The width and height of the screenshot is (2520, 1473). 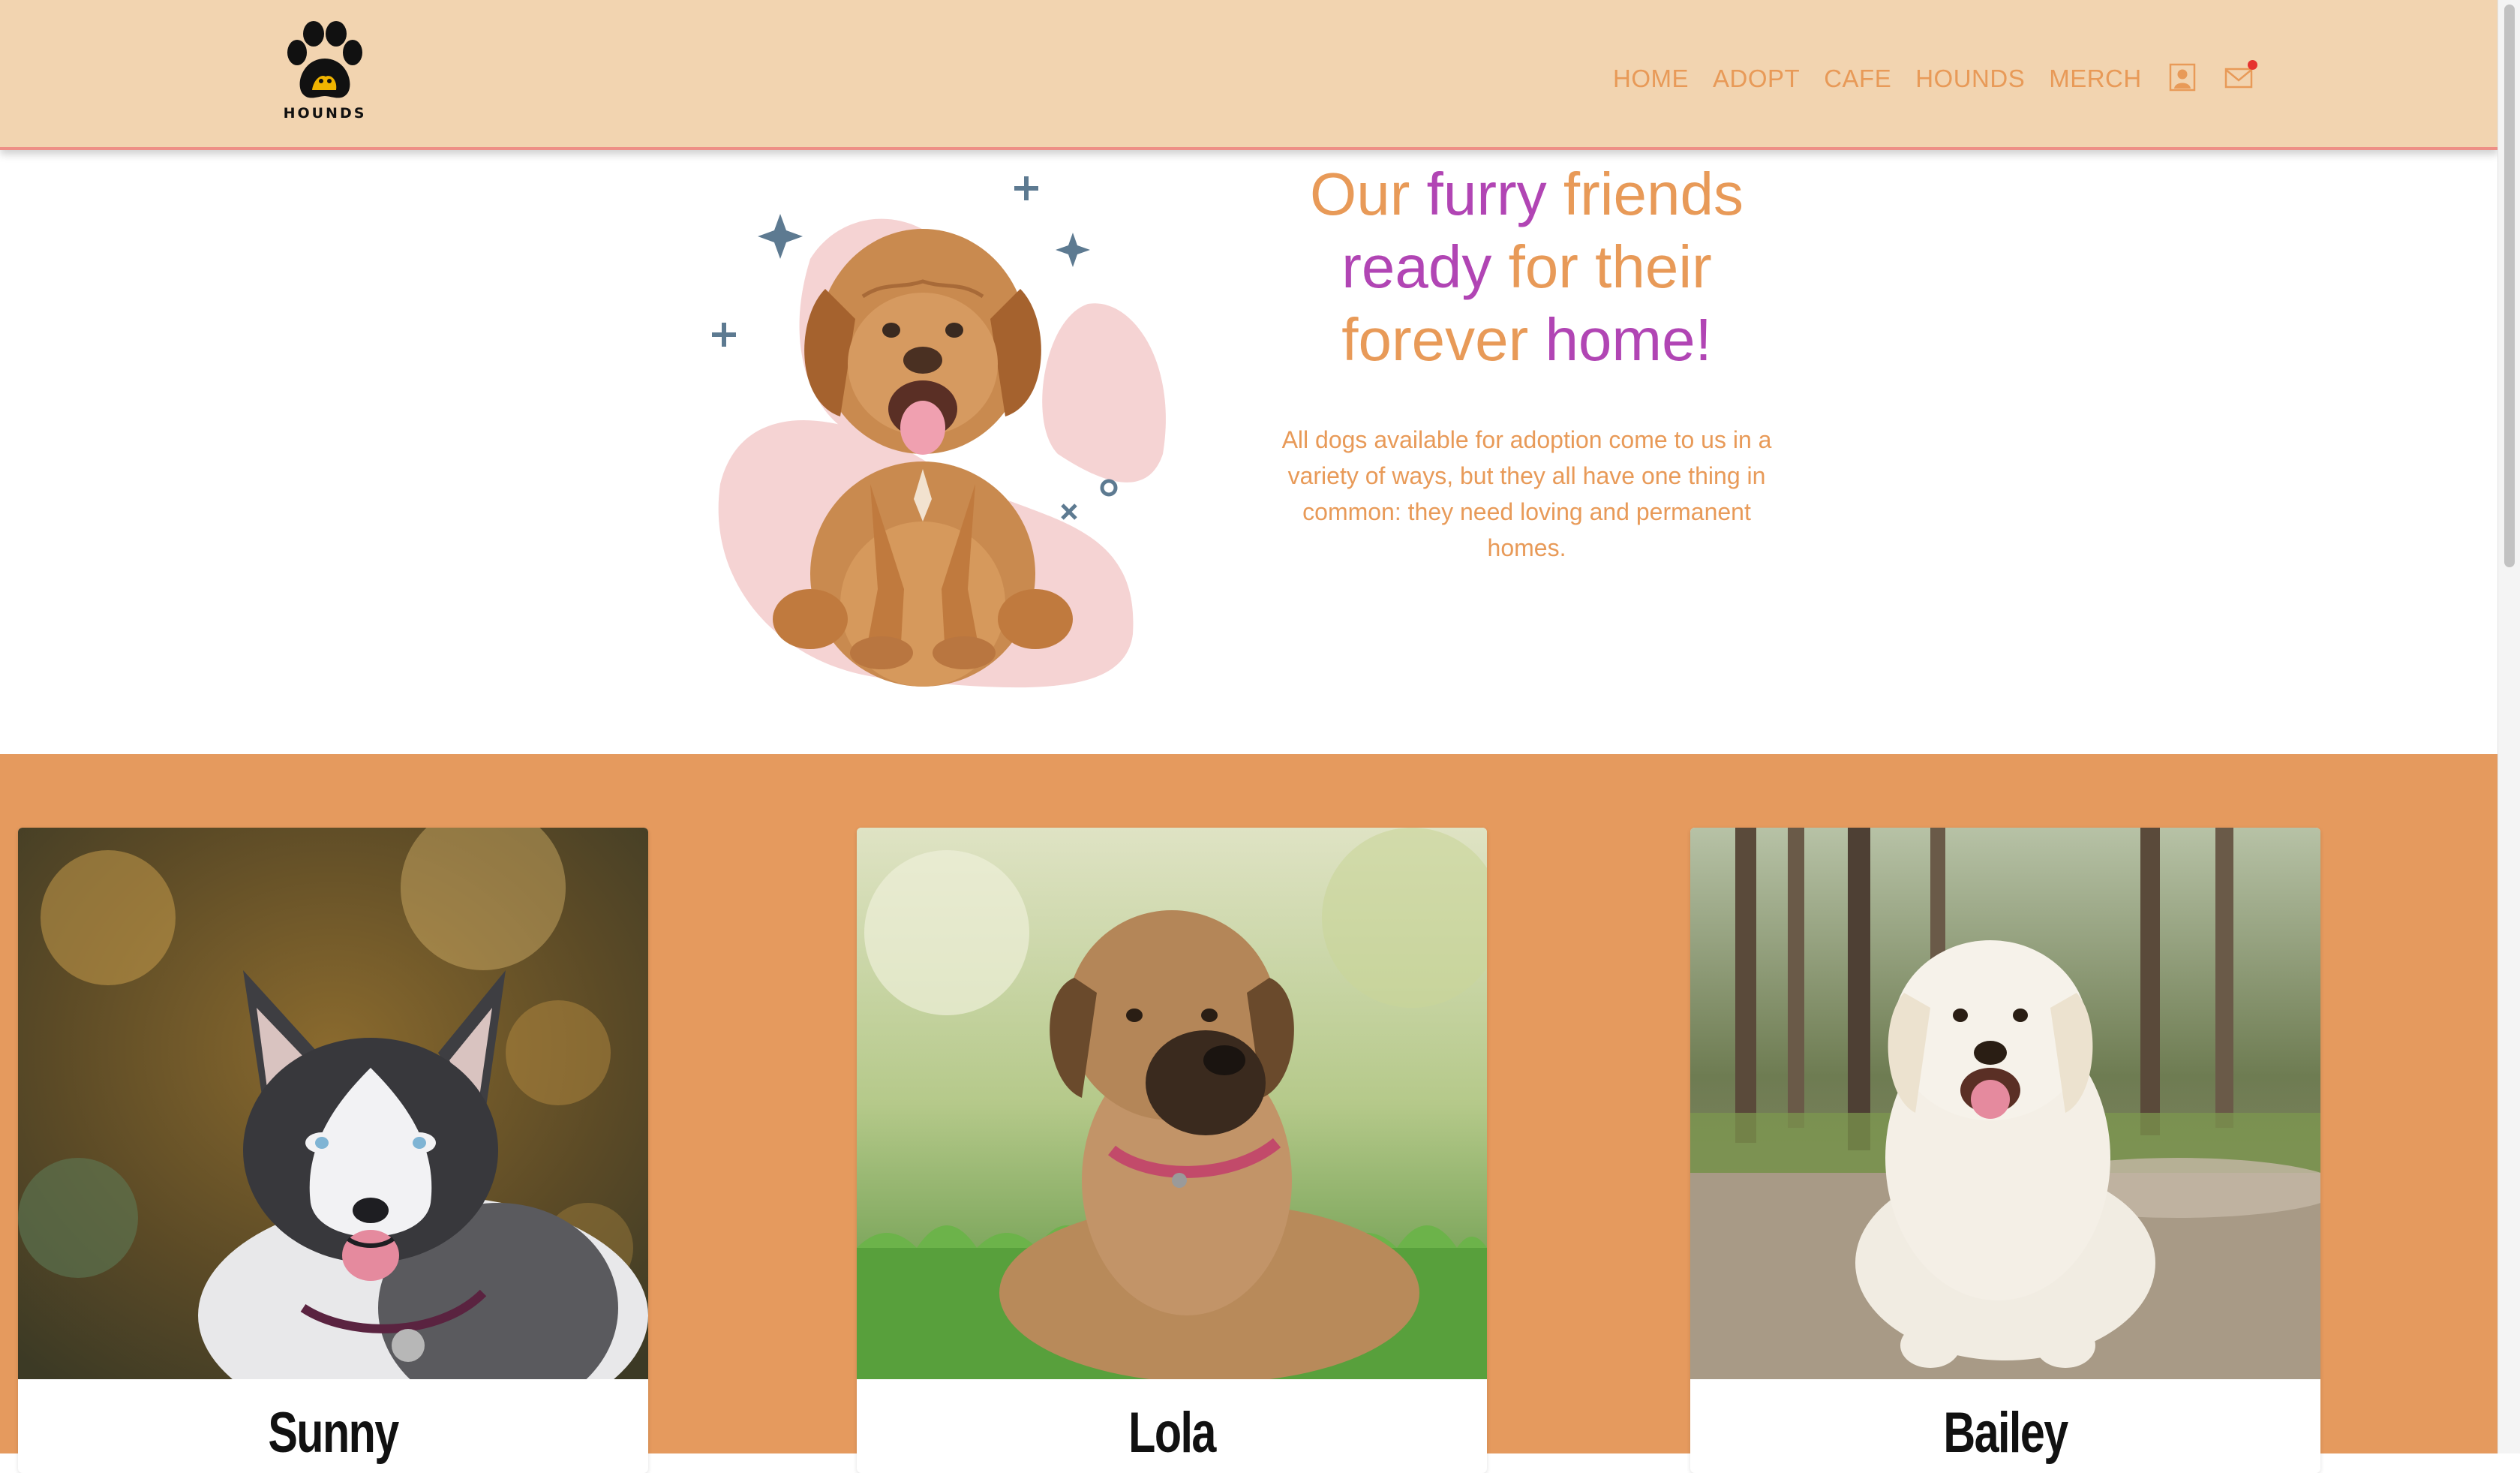 I want to click on brand-name: HOUNDS, so click(x=325, y=113).